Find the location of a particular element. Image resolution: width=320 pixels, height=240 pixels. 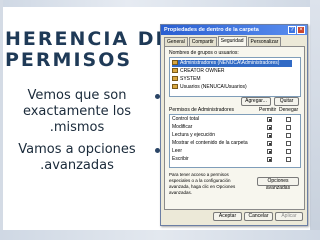

dialog-tabs: General Compartir Seguridad Personalizar is located at coordinates (223, 41).